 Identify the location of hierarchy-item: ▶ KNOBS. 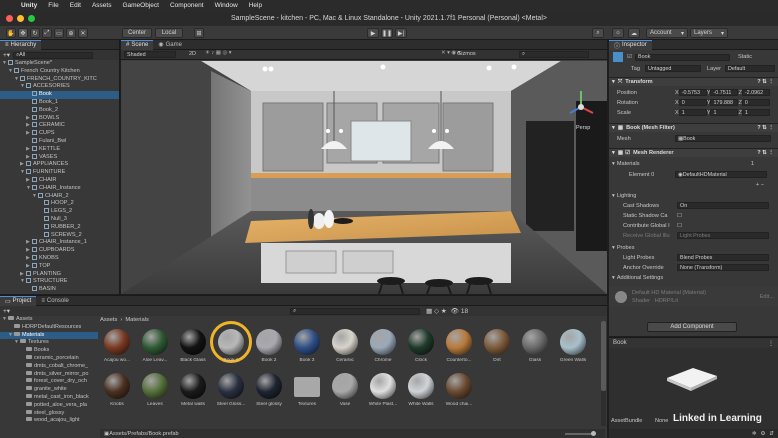
(59, 258).